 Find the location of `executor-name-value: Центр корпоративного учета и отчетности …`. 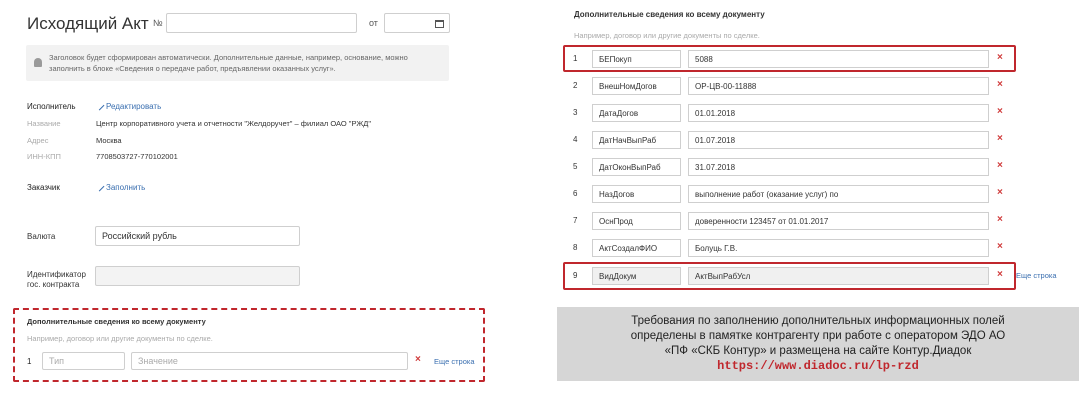

executor-name-value: Центр корпоративного учета и отчетности … is located at coordinates (234, 123).